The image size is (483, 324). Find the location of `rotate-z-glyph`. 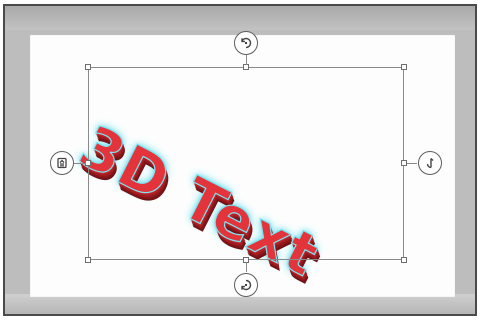

rotate-z-glyph is located at coordinates (62, 163).